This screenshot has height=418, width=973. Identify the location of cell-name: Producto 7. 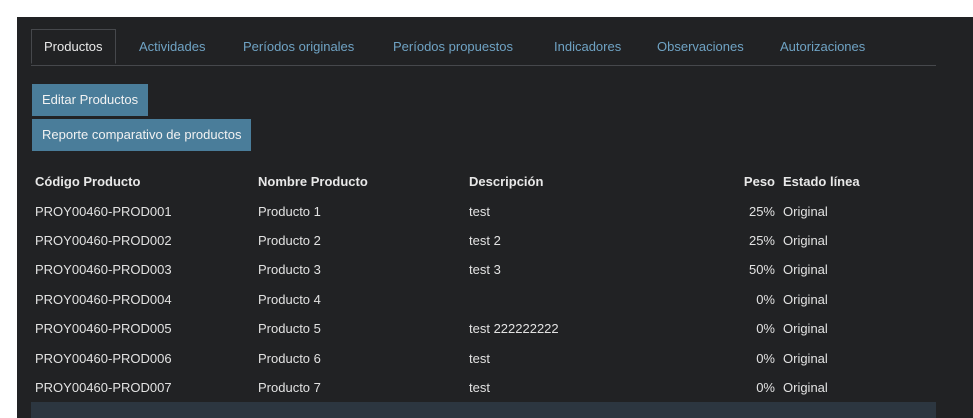
(289, 387).